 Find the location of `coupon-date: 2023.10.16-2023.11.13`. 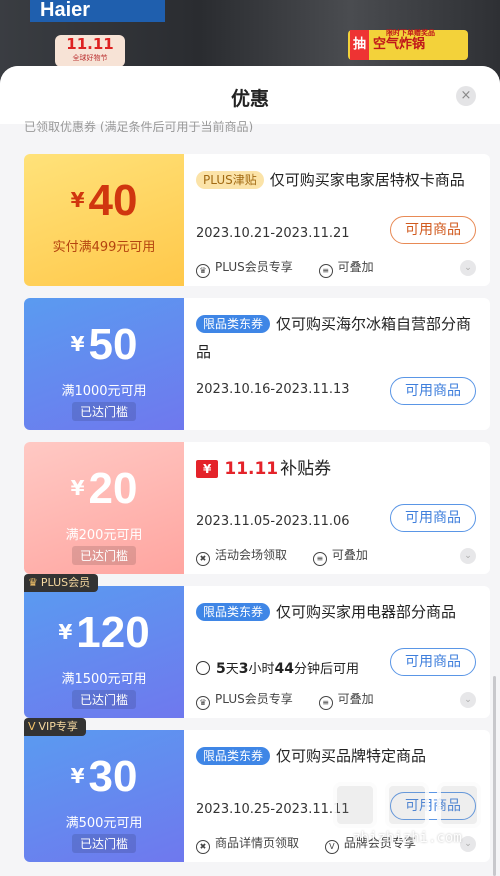

coupon-date: 2023.10.16-2023.11.13 is located at coordinates (273, 389).